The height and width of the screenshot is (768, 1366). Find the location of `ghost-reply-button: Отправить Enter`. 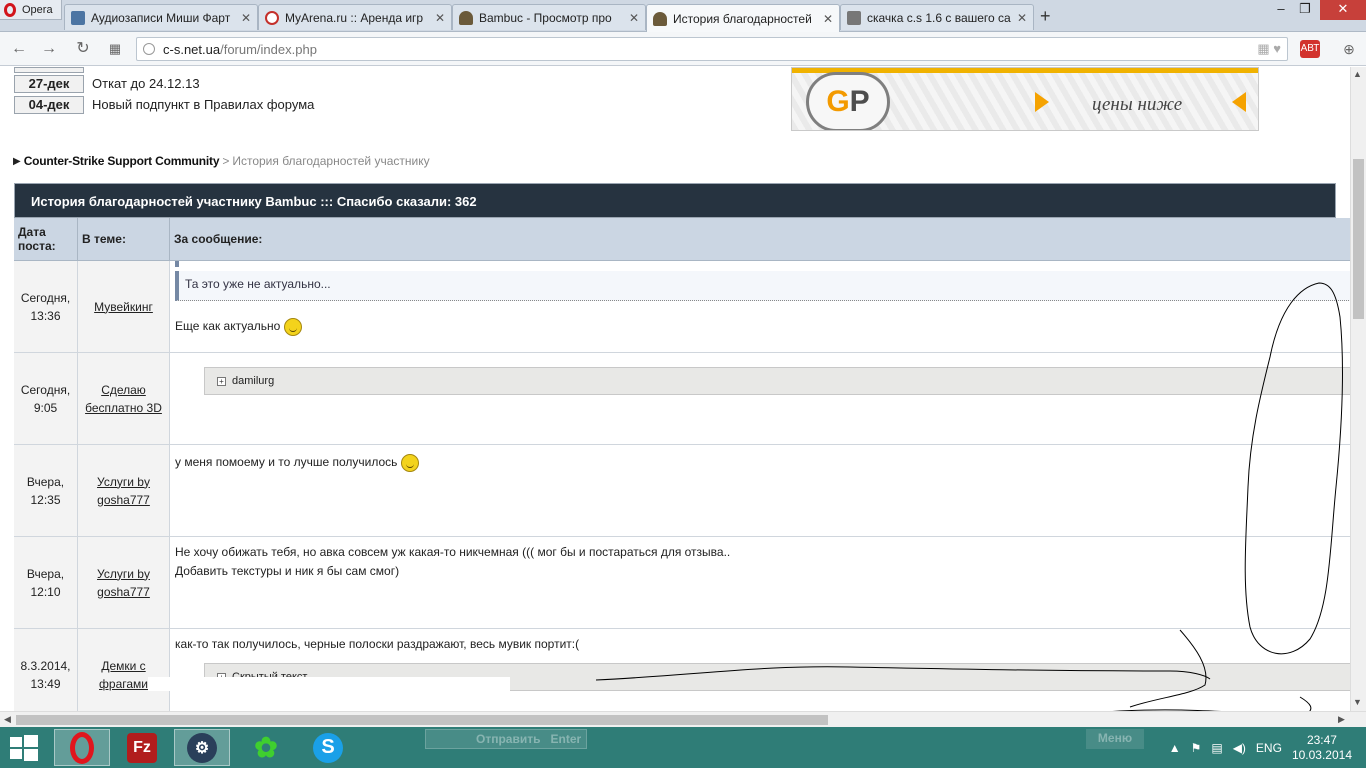

ghost-reply-button: Отправить Enter is located at coordinates (506, 739).